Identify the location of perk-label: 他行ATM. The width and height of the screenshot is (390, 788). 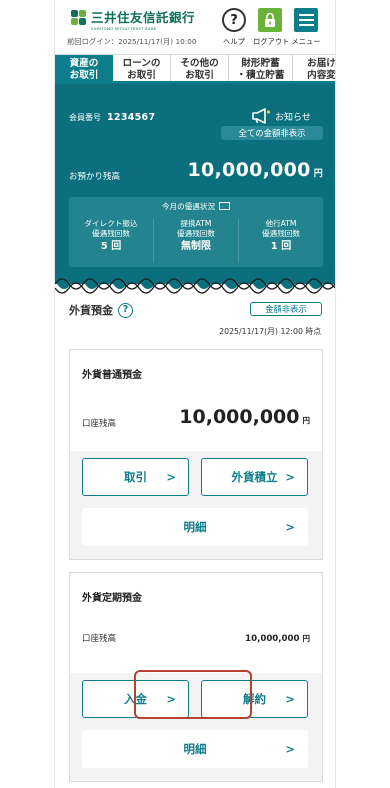
(281, 223).